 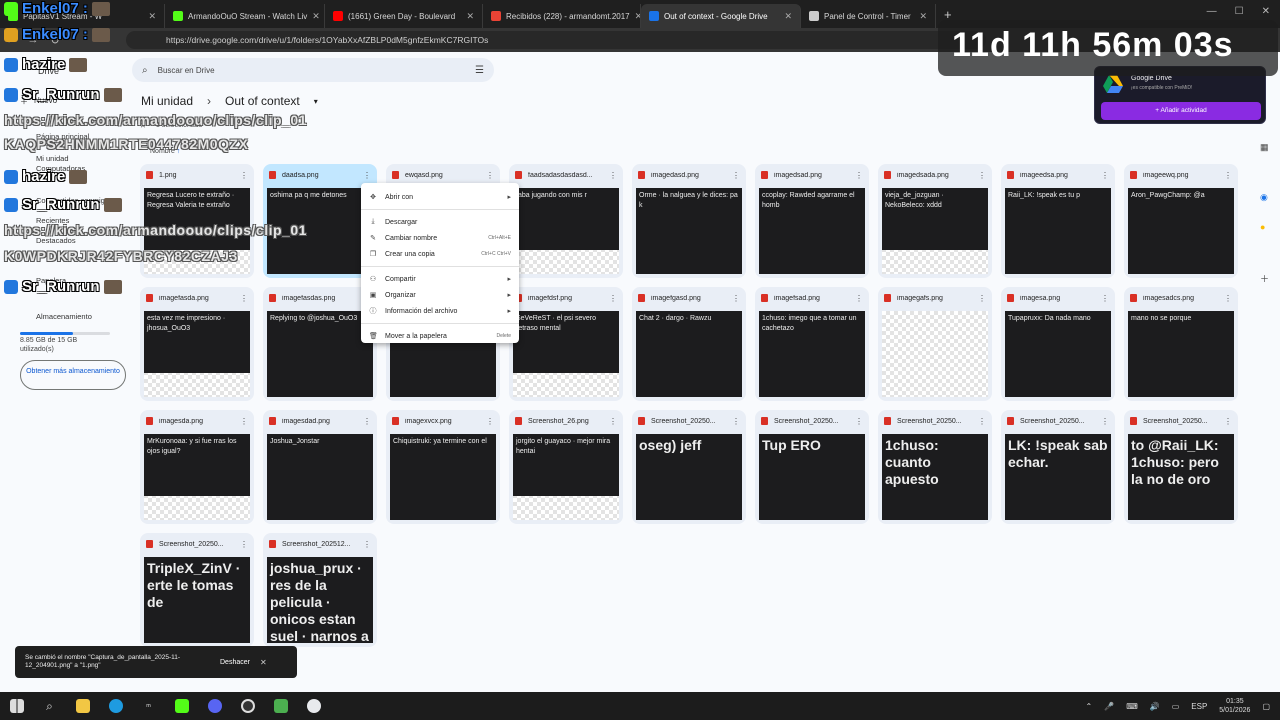 I want to click on file-explorer-icon, so click(x=82, y=706).